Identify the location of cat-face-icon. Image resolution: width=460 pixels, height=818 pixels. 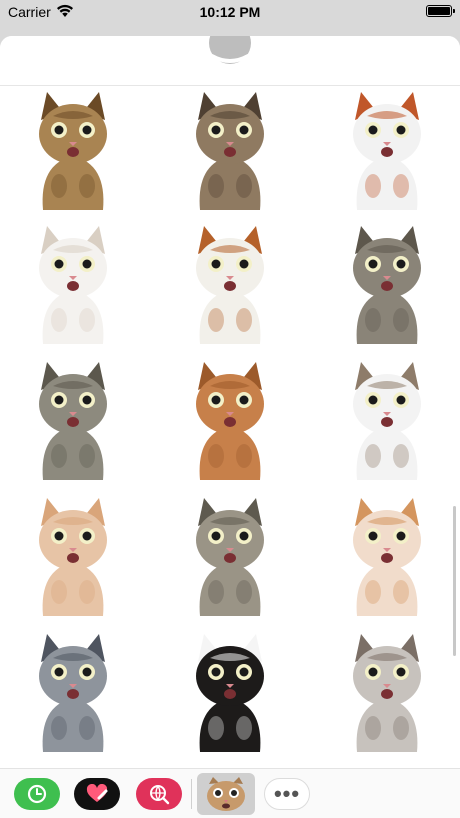
(226, 794).